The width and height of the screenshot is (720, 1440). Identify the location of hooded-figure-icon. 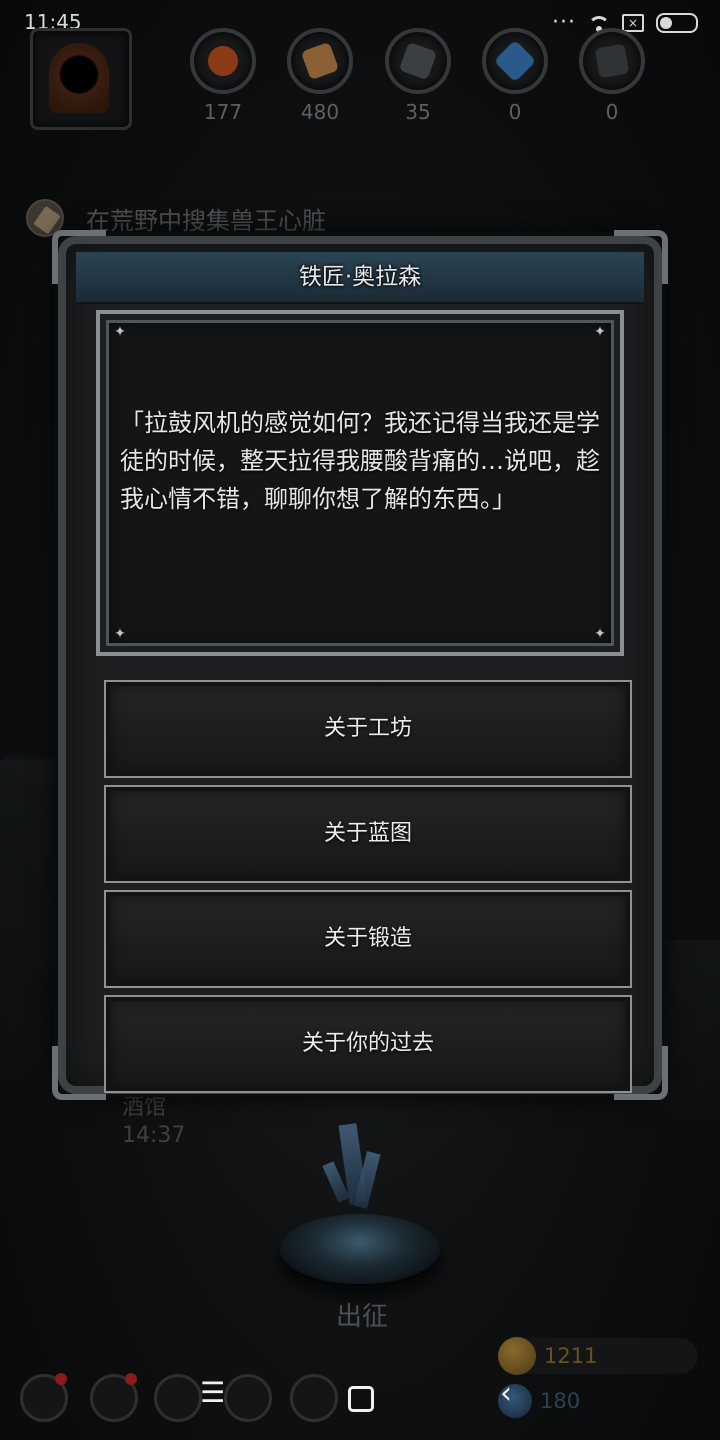
(79, 78).